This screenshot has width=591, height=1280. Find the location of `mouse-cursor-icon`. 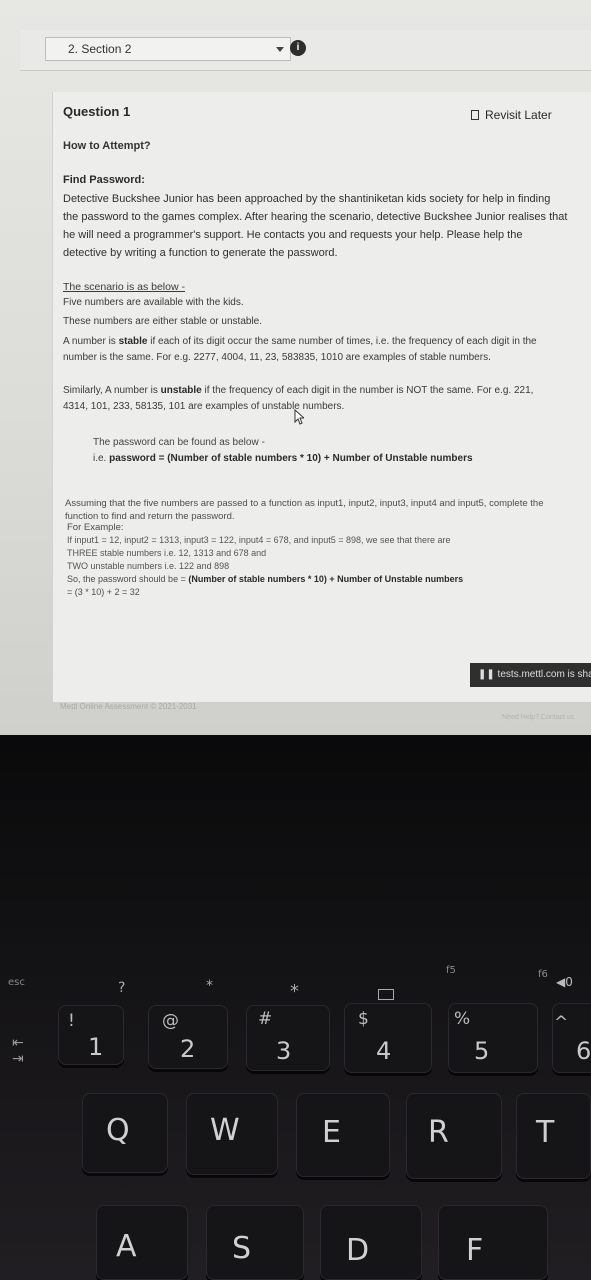

mouse-cursor-icon is located at coordinates (299, 417).